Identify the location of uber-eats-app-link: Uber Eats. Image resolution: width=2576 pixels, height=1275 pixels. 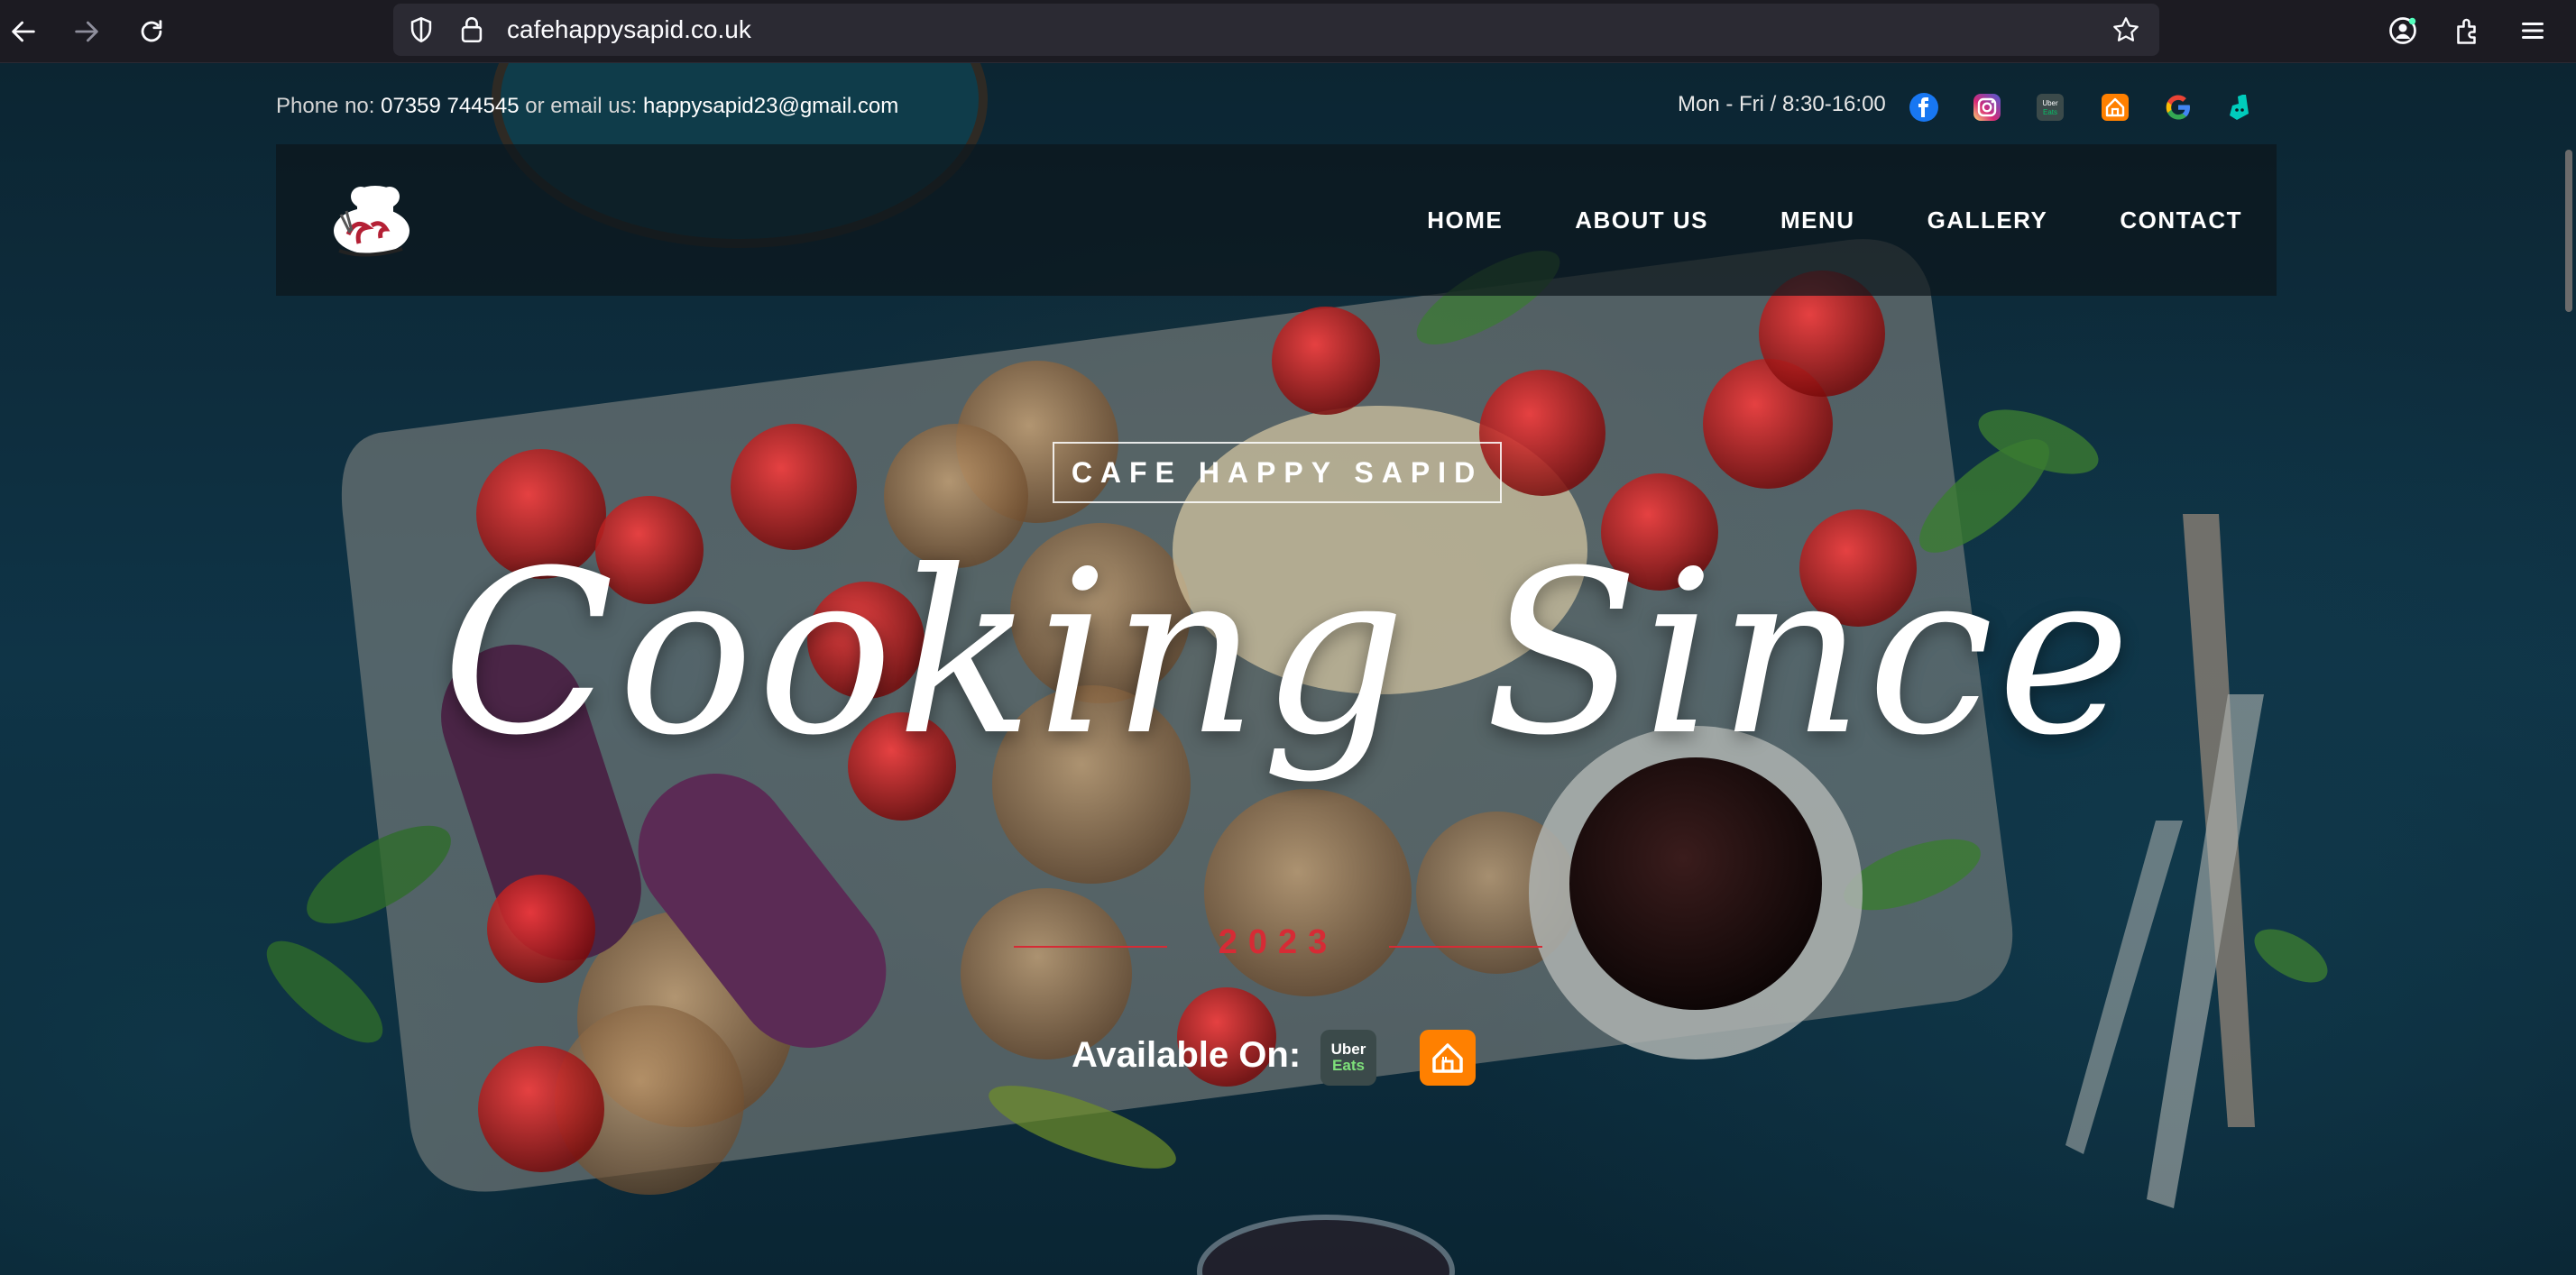
(1348, 1058).